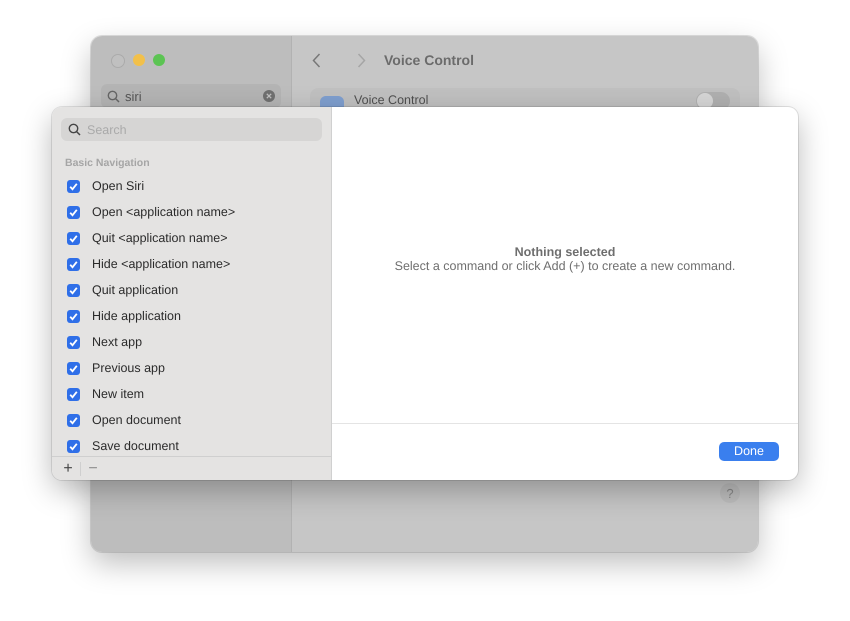  I want to click on command-label: Quit application, so click(135, 290).